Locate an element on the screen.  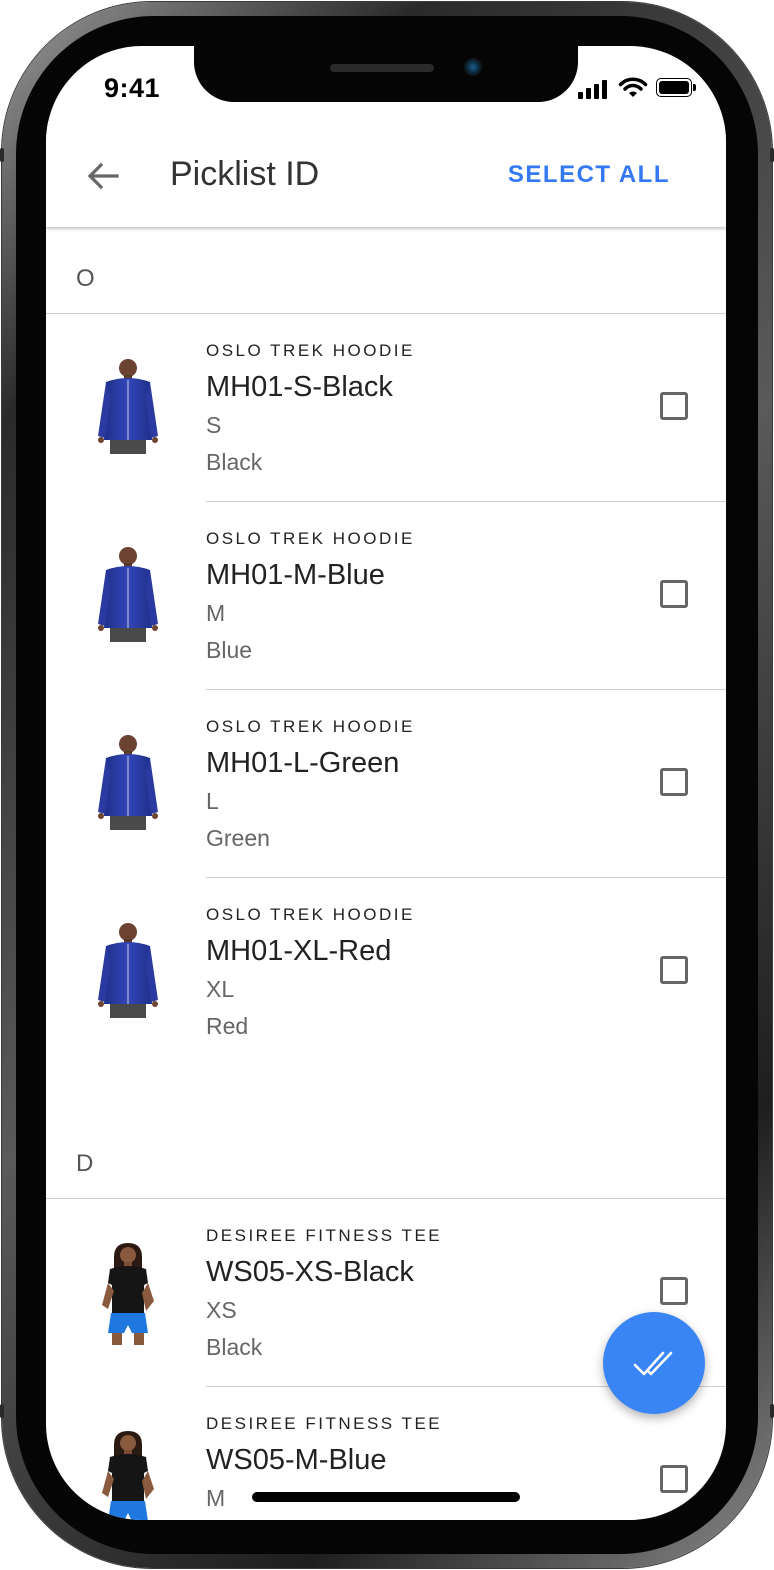
battery-icon is located at coordinates (676, 87).